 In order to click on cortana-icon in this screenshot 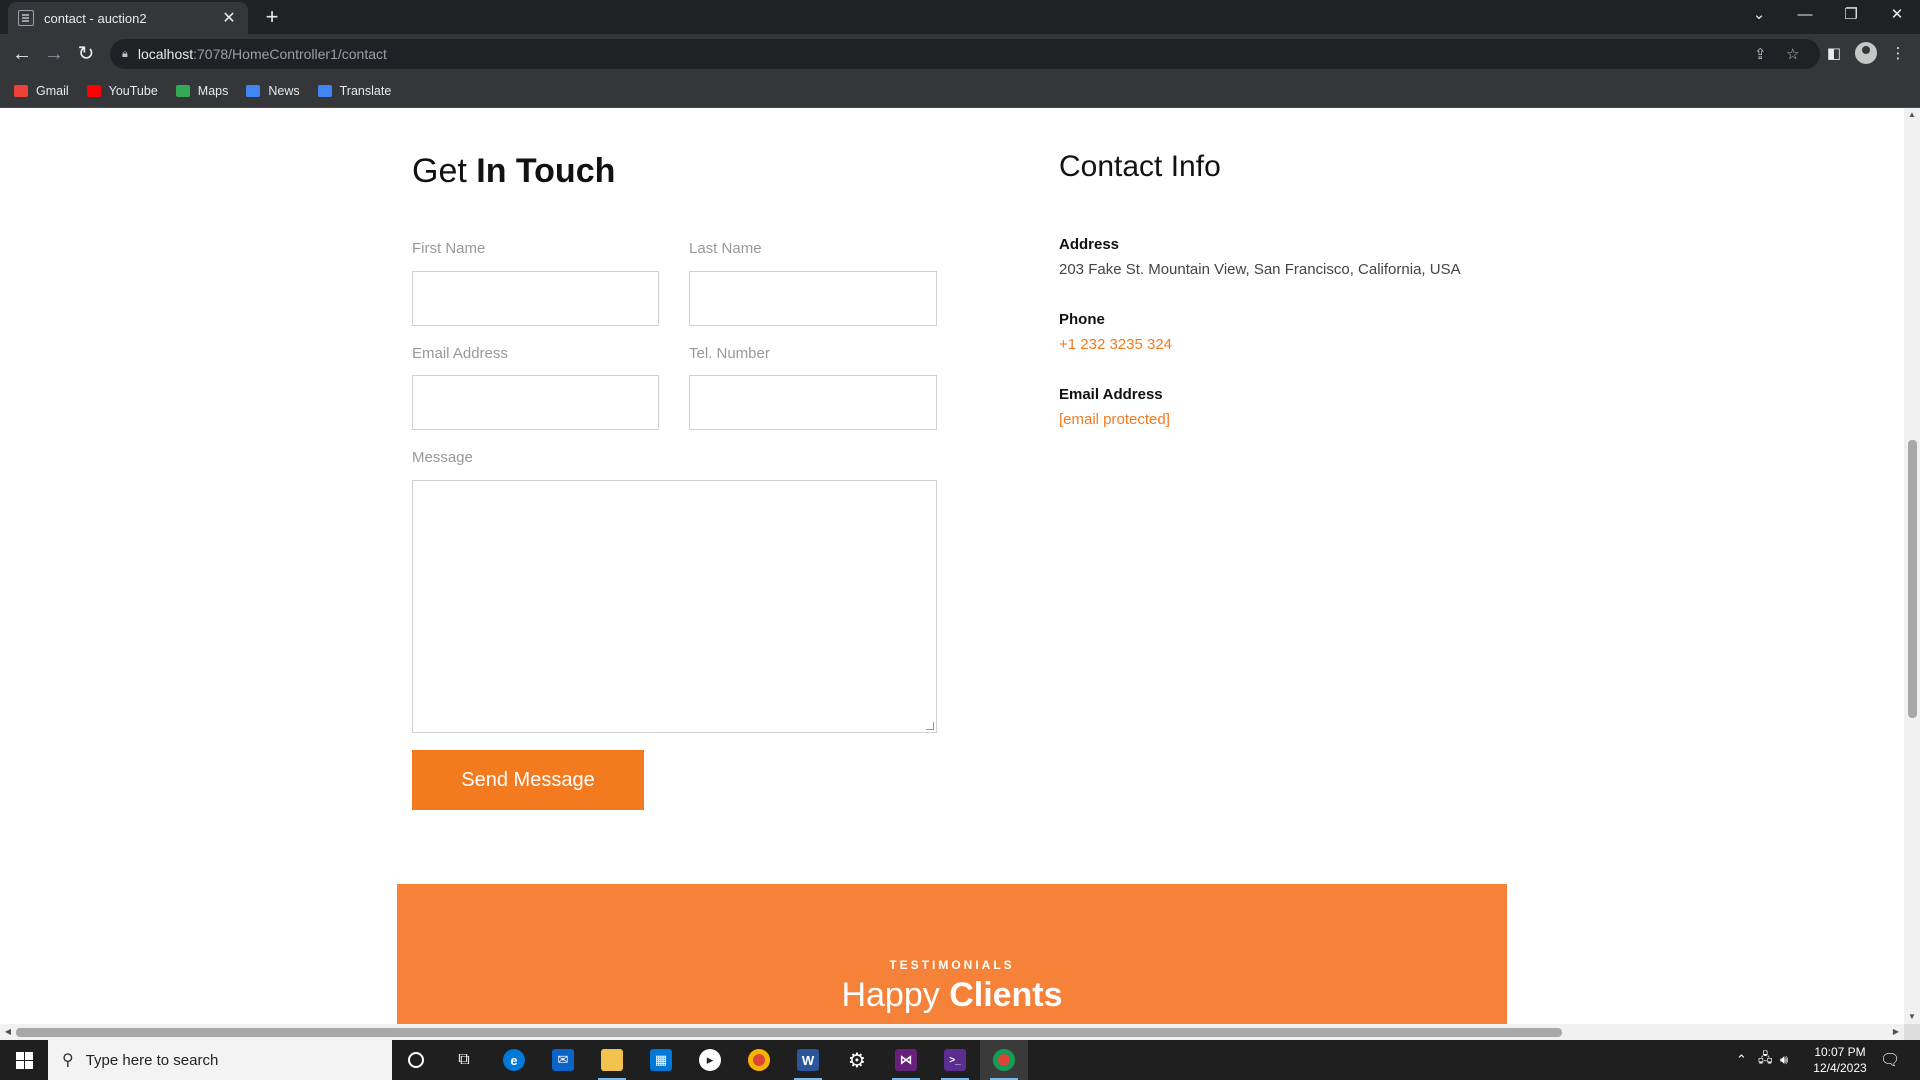, I will do `click(416, 1060)`.